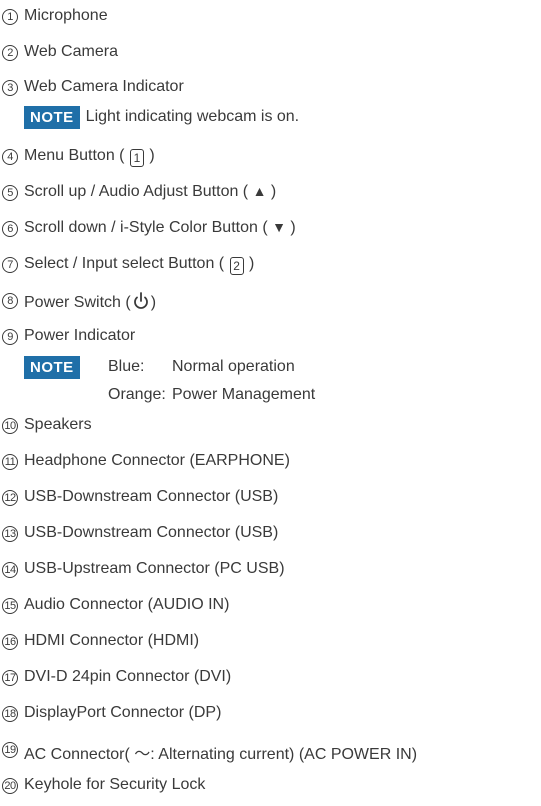  Describe the element at coordinates (10, 301) in the screenshot. I see `item-number: 8` at that location.